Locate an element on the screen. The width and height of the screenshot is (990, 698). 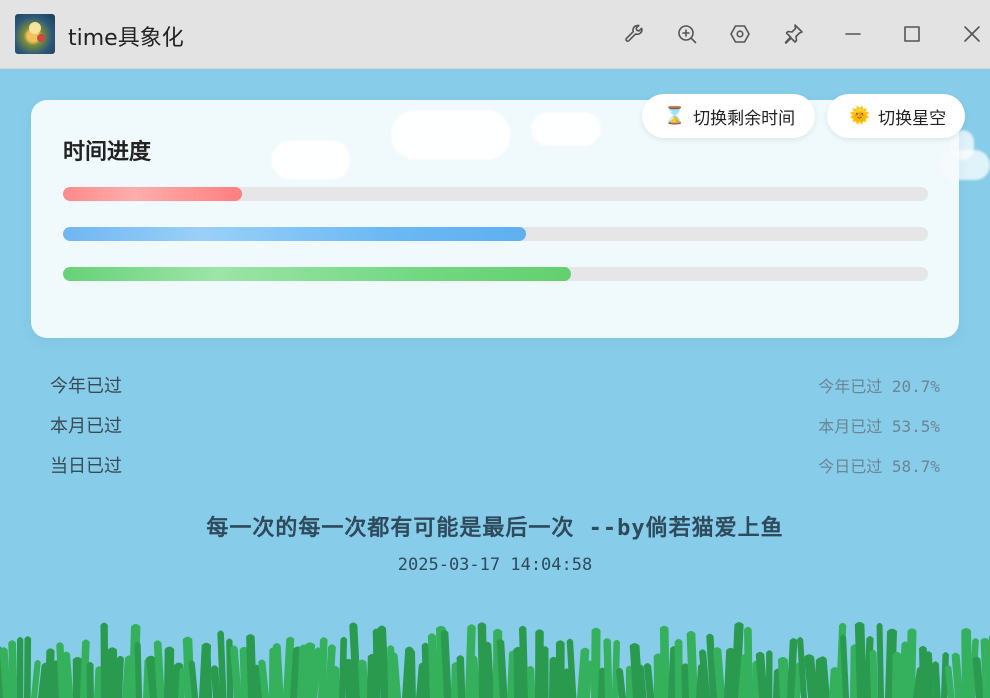
current-datetime: 2025-03-17 14:04:58 is located at coordinates (495, 565).